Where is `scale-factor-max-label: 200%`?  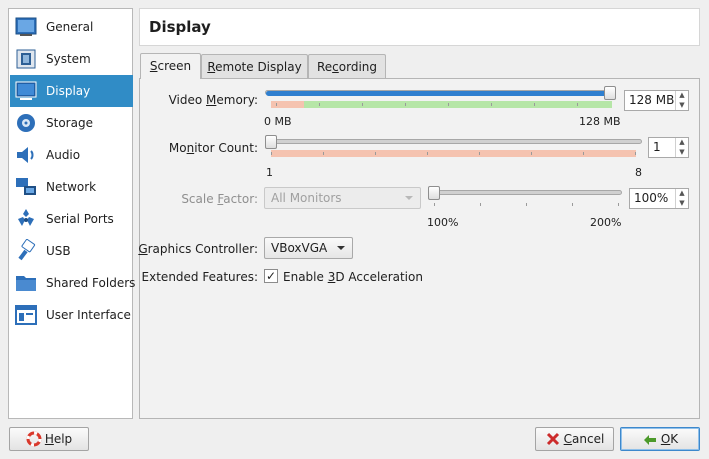
scale-factor-max-label: 200% is located at coordinates (606, 222).